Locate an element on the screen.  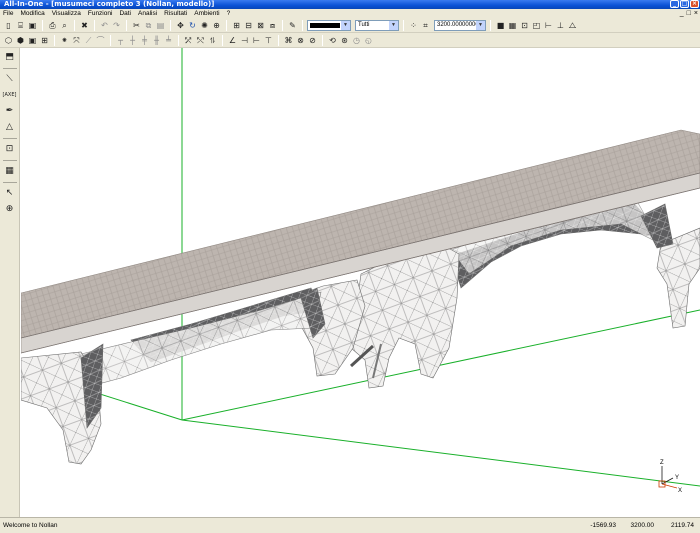
view-xy-icon: ⊞ is located at coordinates (236, 25).